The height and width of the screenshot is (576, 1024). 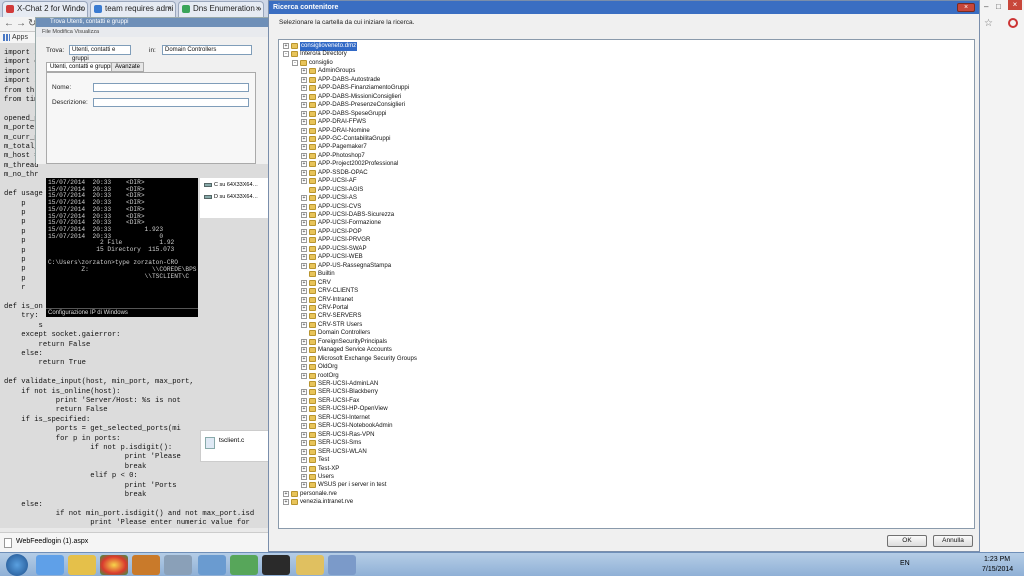 What do you see at coordinates (997, 569) in the screenshot?
I see `clock-date: 7/15/2014` at bounding box center [997, 569].